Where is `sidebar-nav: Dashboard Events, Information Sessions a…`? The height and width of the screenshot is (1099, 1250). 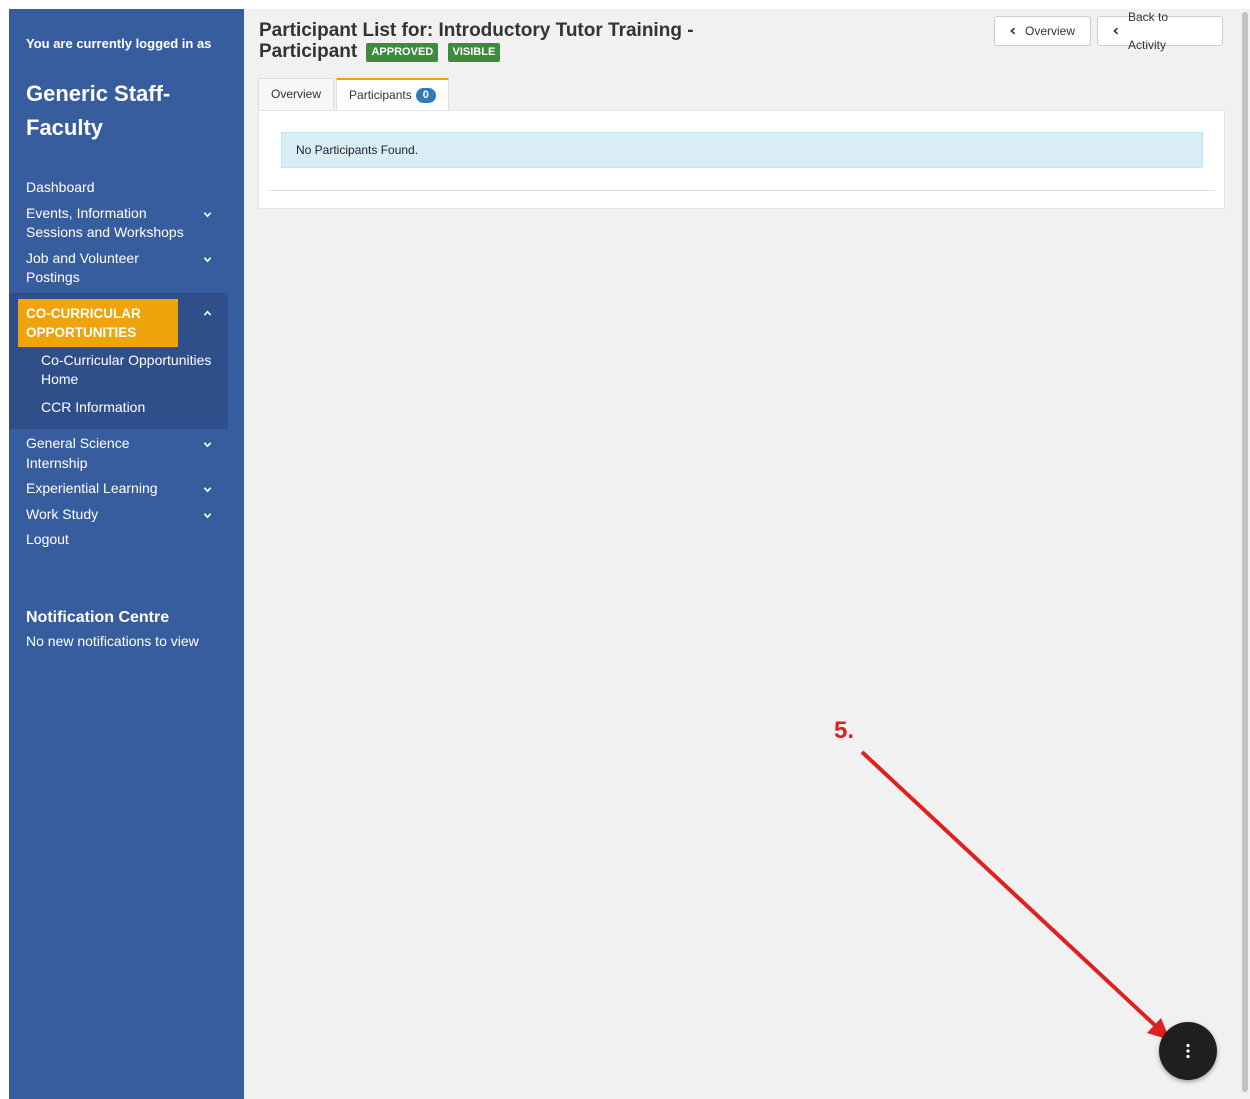 sidebar-nav: Dashboard Events, Information Sessions a… is located at coordinates (118, 364).